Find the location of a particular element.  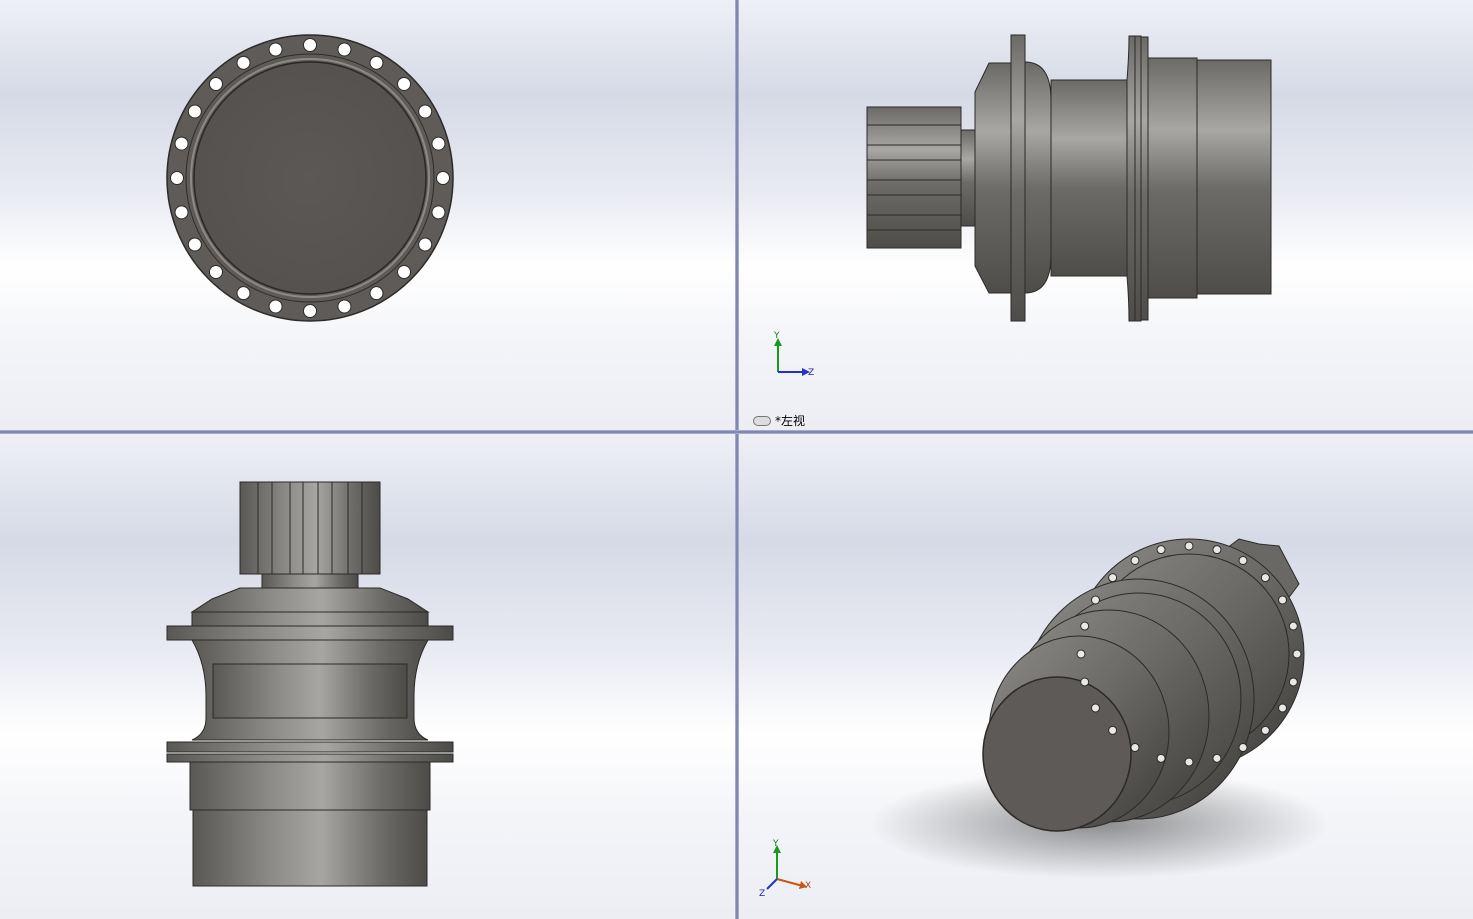

axis-z-label: Z is located at coordinates (811, 373).